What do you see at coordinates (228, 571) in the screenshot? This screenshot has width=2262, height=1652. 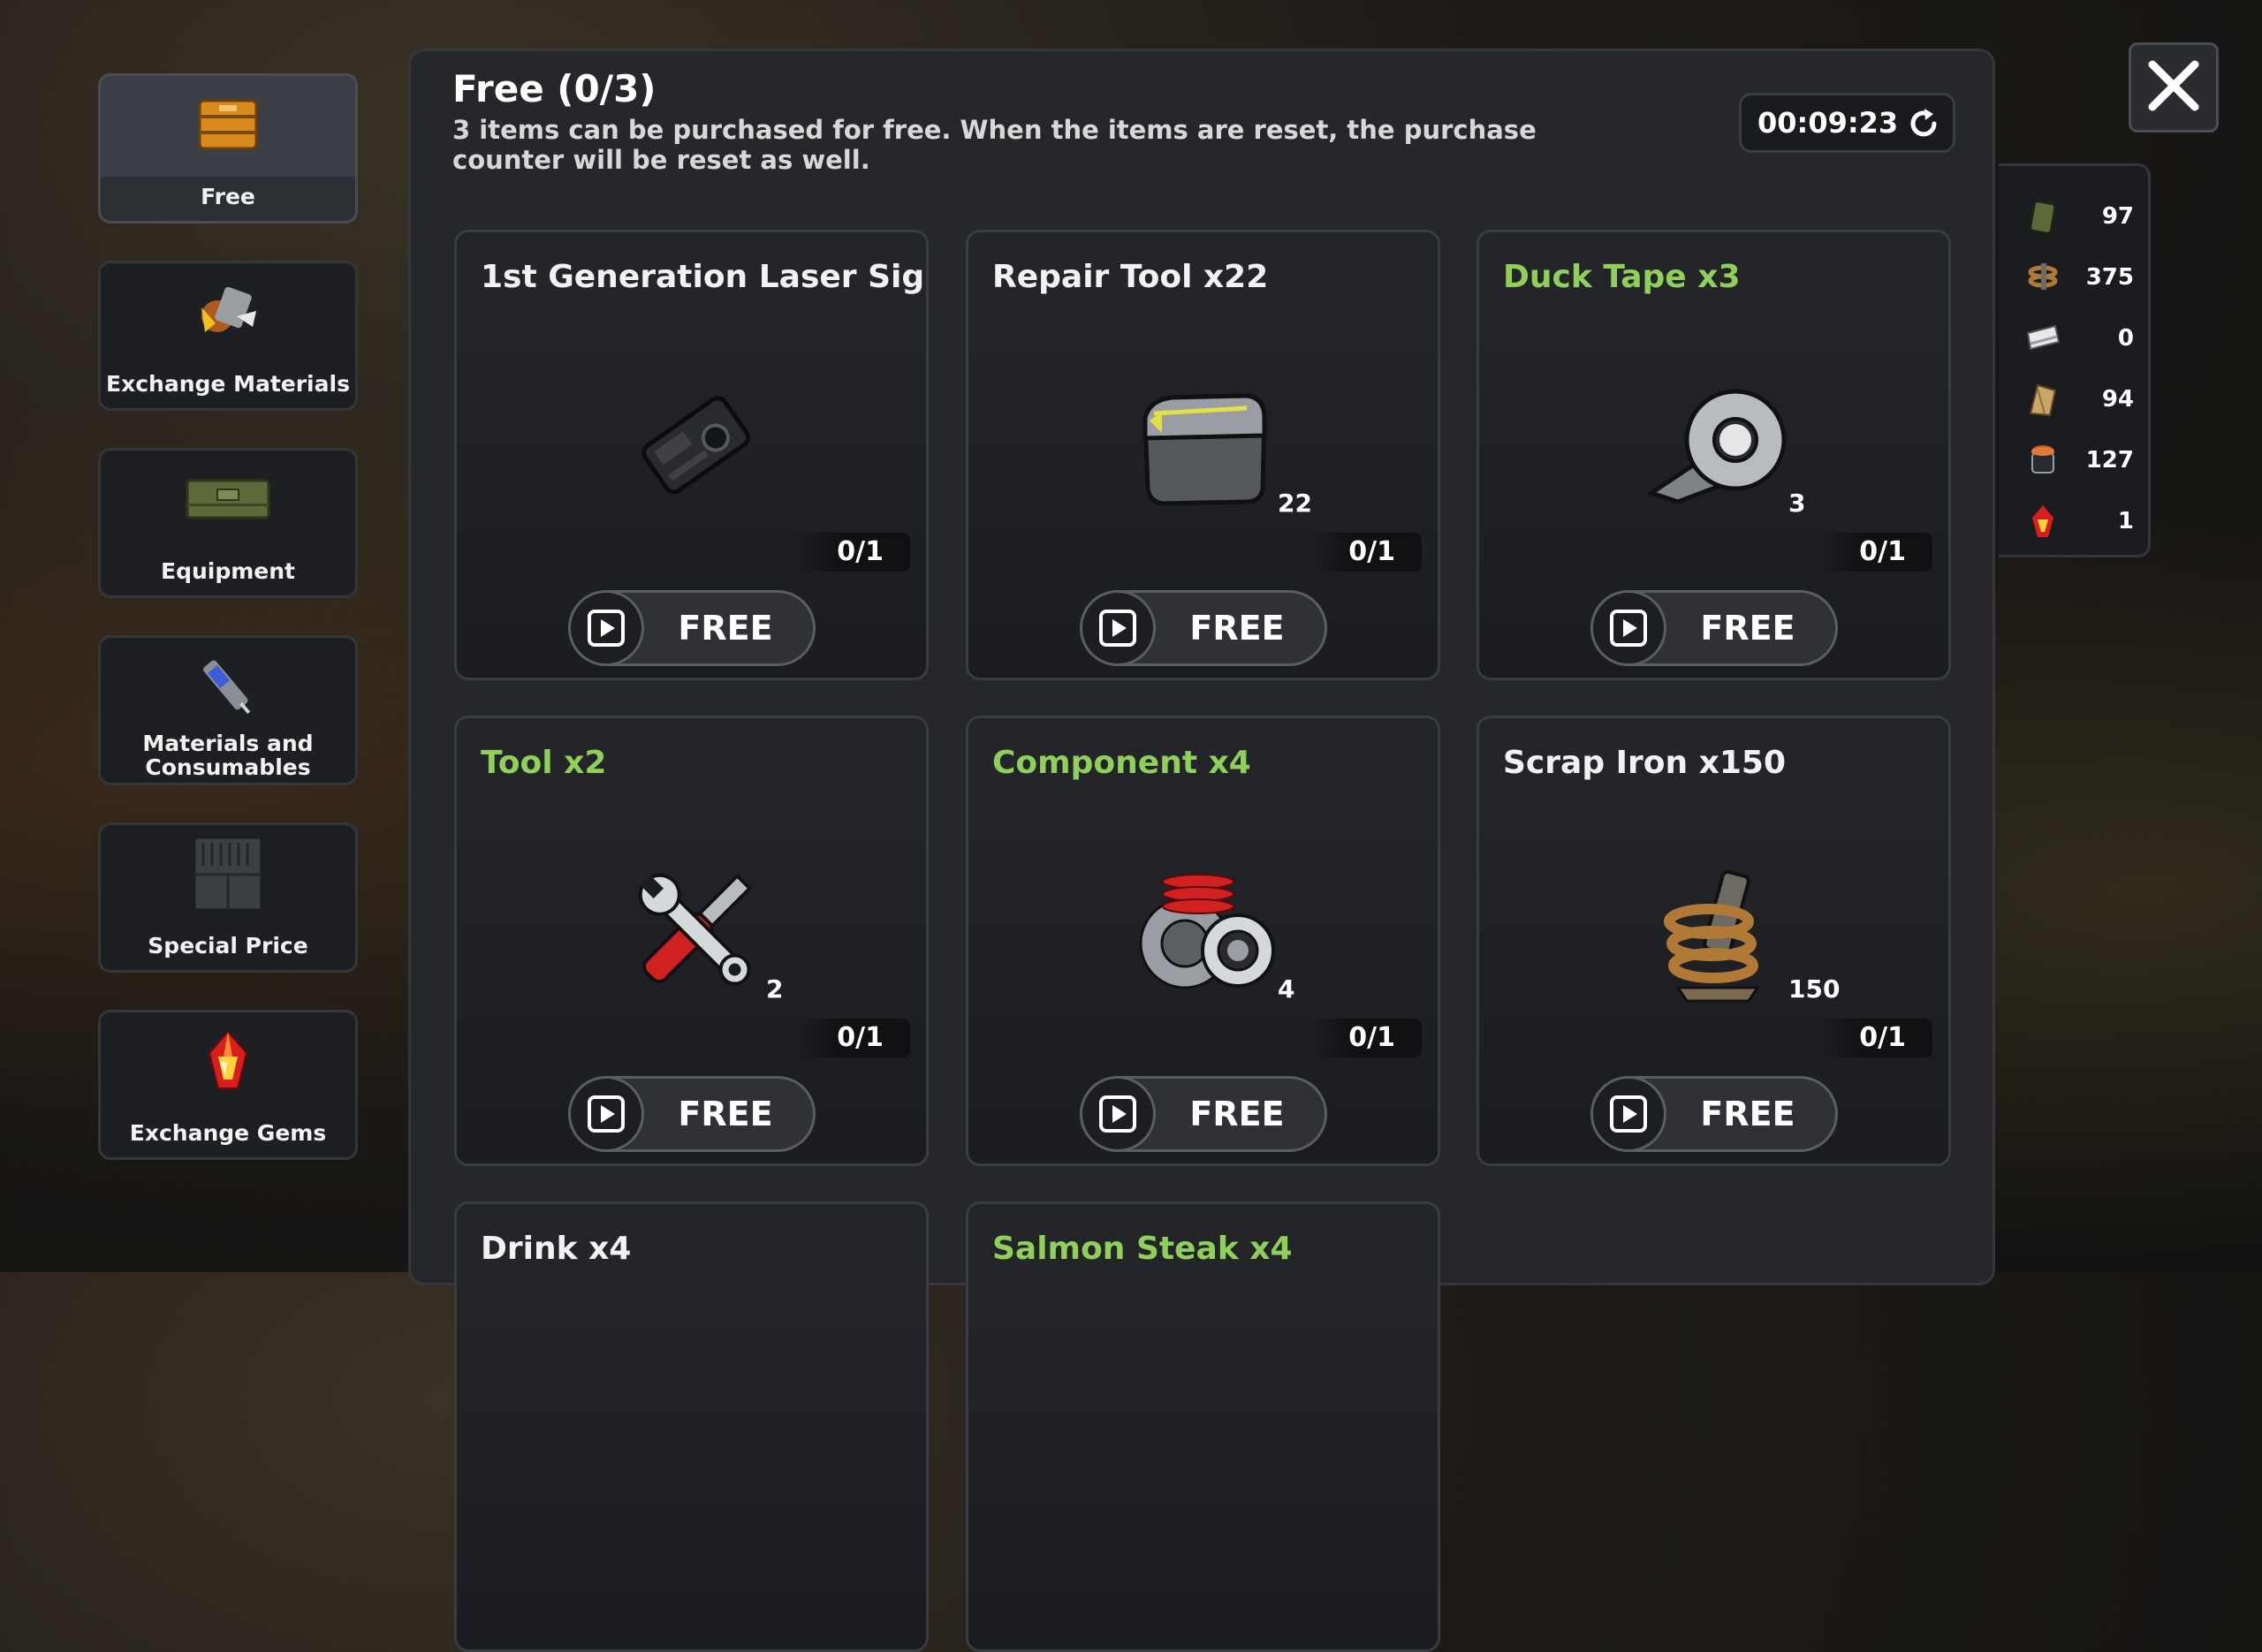 I see `tab-equipment-label: Equipment` at bounding box center [228, 571].